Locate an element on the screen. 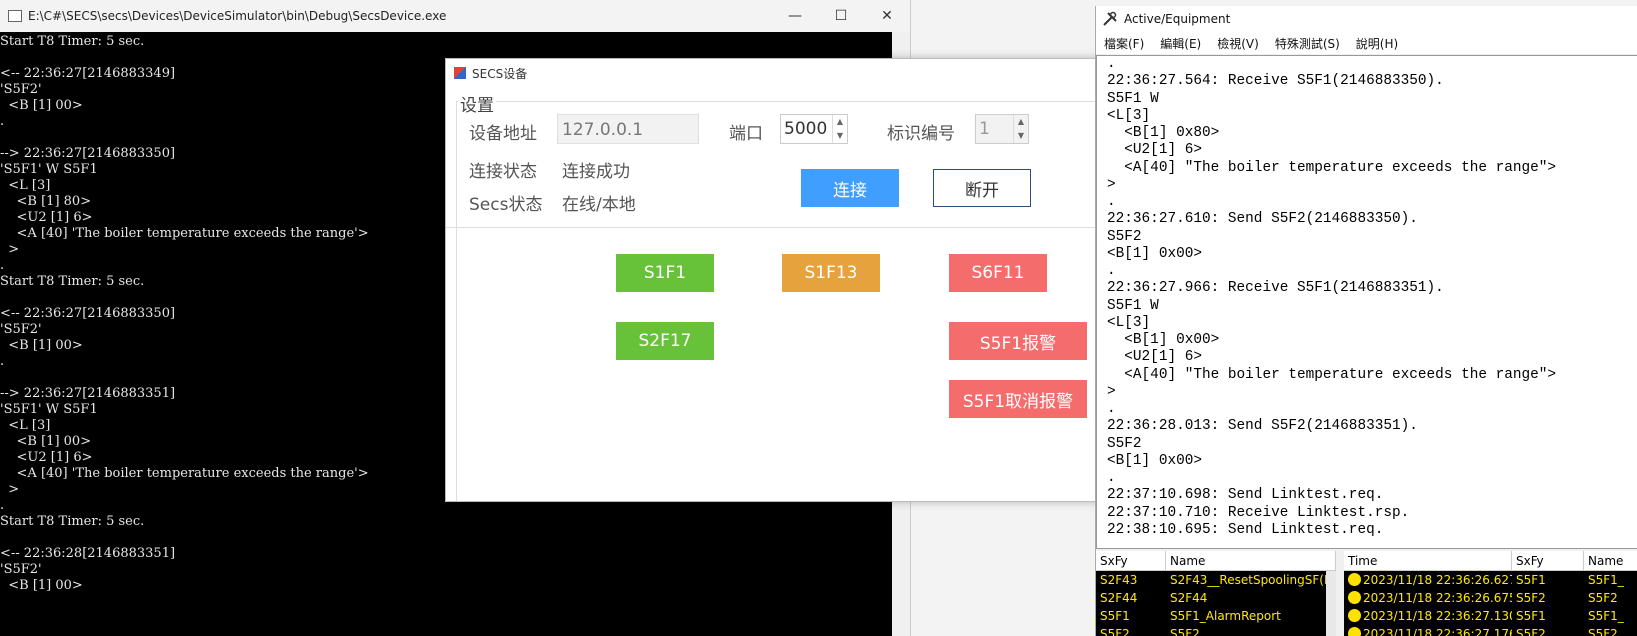  s2f17-button: S2F17 is located at coordinates (665, 341).